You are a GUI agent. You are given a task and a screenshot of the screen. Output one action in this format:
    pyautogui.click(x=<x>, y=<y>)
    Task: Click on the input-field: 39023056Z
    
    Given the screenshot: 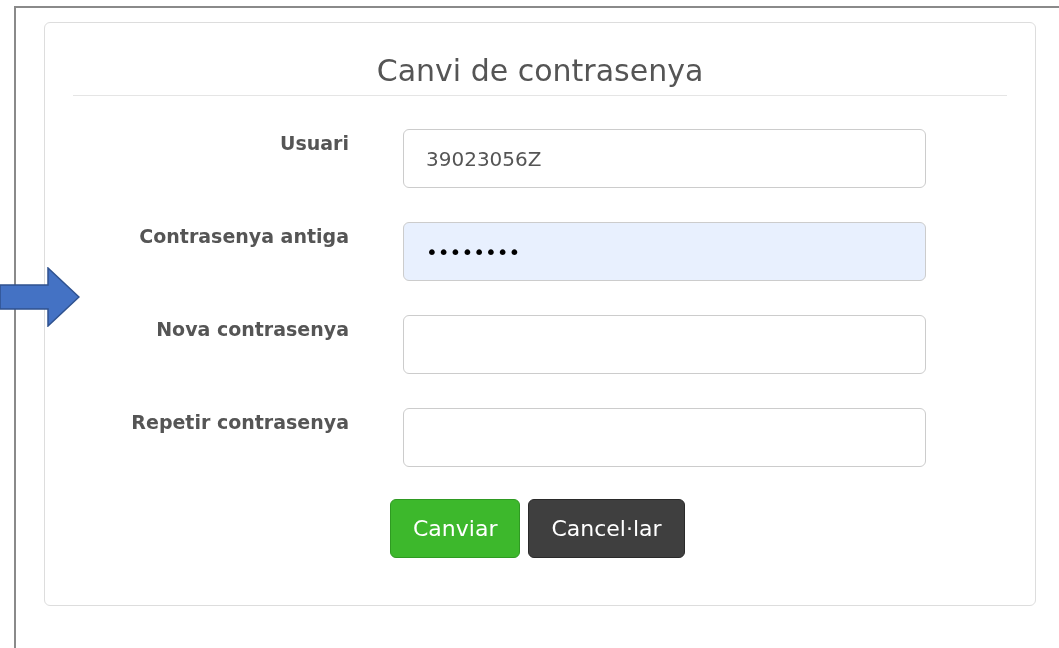 What is the action you would take?
    pyautogui.click(x=664, y=158)
    